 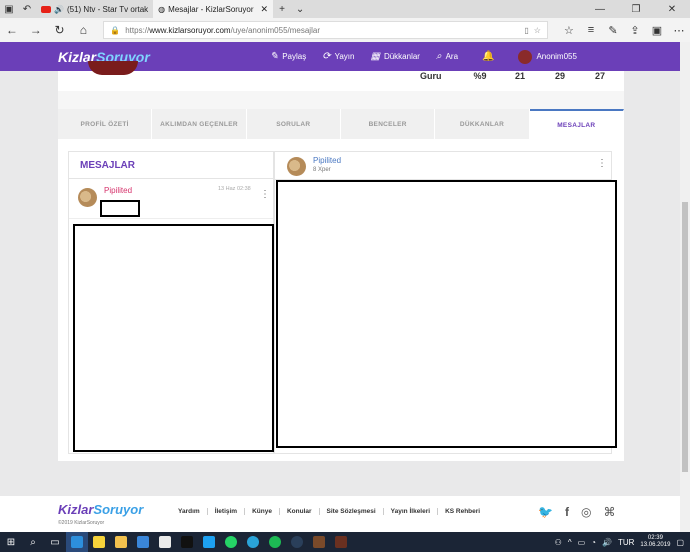 What do you see at coordinates (567, 512) in the screenshot?
I see `facebook-icon: f` at bounding box center [567, 512].